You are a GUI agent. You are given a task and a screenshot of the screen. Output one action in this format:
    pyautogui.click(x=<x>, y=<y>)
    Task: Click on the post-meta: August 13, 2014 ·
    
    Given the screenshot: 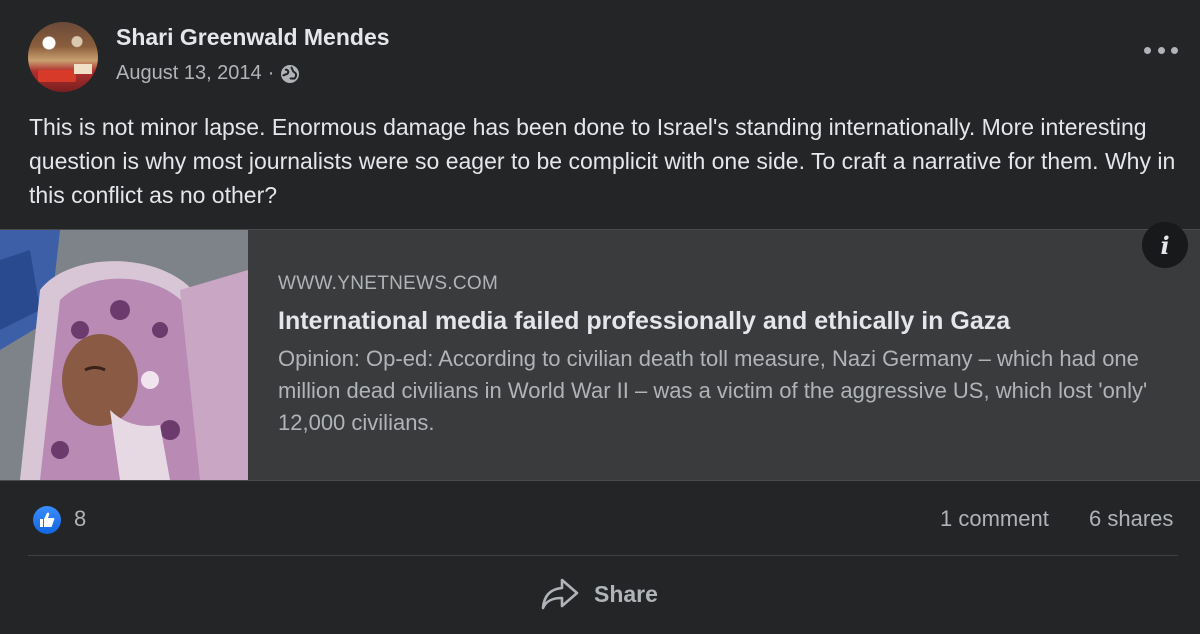 What is the action you would take?
    pyautogui.click(x=208, y=73)
    